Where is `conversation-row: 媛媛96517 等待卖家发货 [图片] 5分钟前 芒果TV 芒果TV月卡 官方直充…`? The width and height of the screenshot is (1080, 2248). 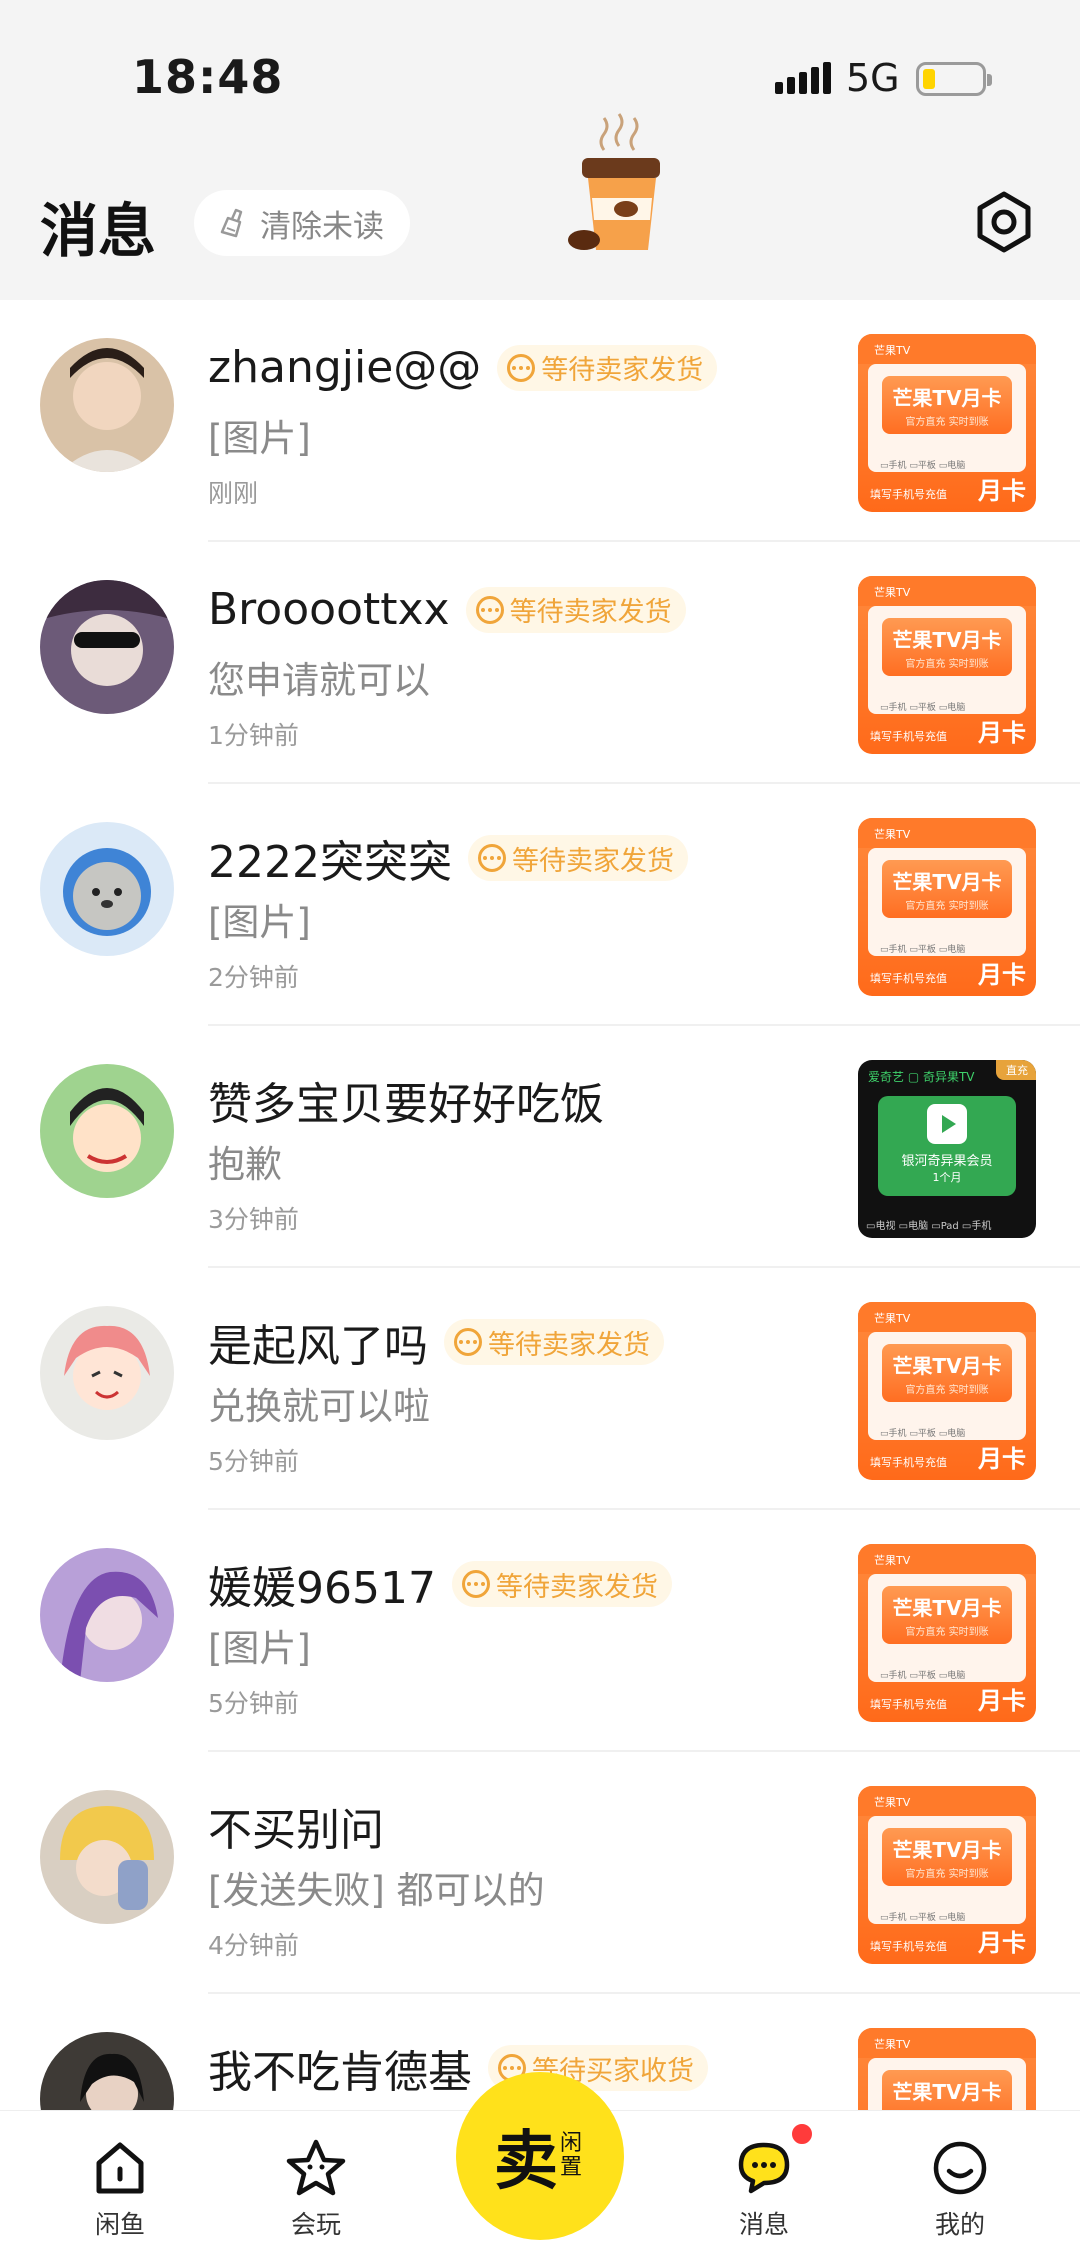
conversation-row: 媛媛96517 等待卖家发货 [图片] 5分钟前 芒果TV 芒果TV月卡 官方直充… is located at coordinates (540, 1631).